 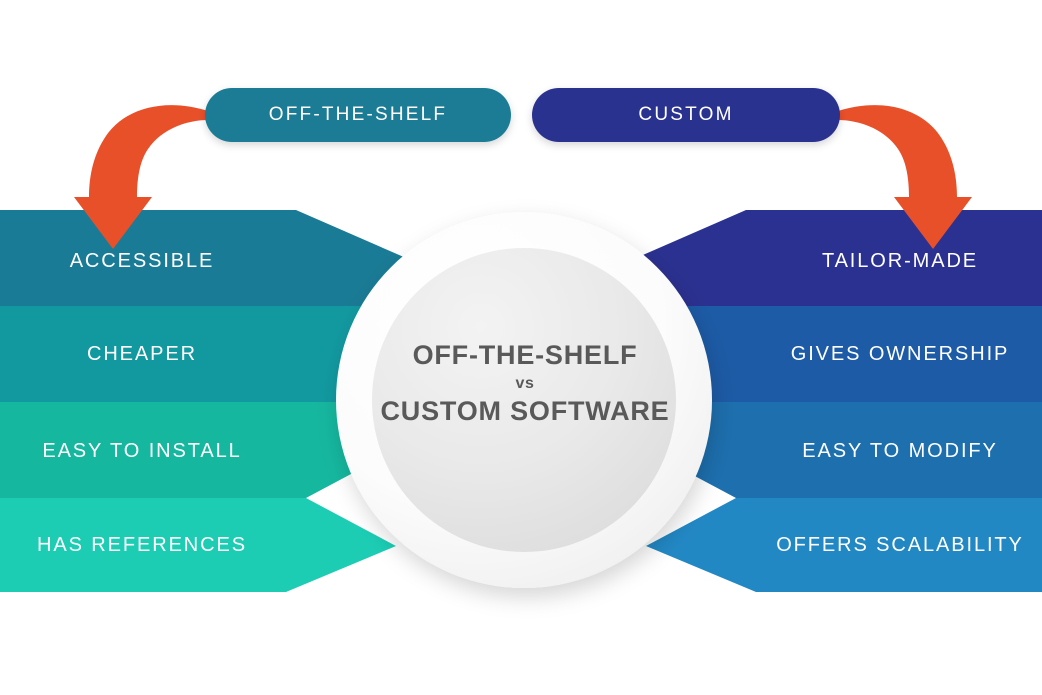 I want to click on center-title-vs: vs, so click(x=525, y=383).